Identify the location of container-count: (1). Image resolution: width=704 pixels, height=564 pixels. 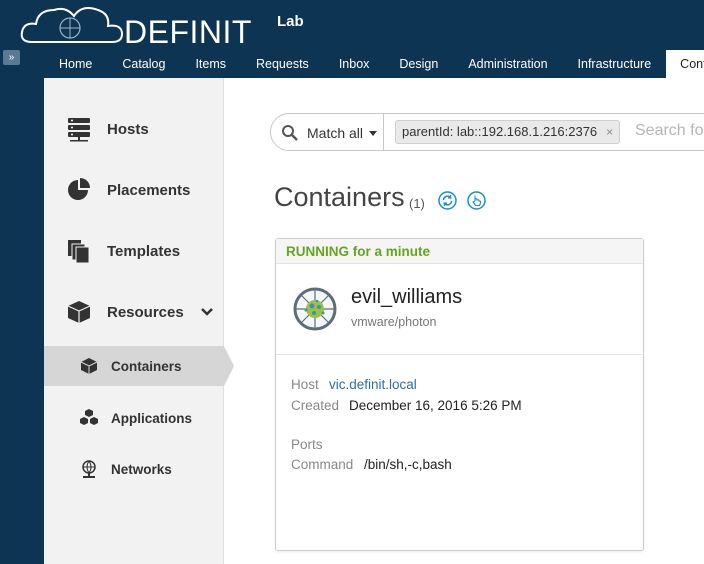
(417, 203).